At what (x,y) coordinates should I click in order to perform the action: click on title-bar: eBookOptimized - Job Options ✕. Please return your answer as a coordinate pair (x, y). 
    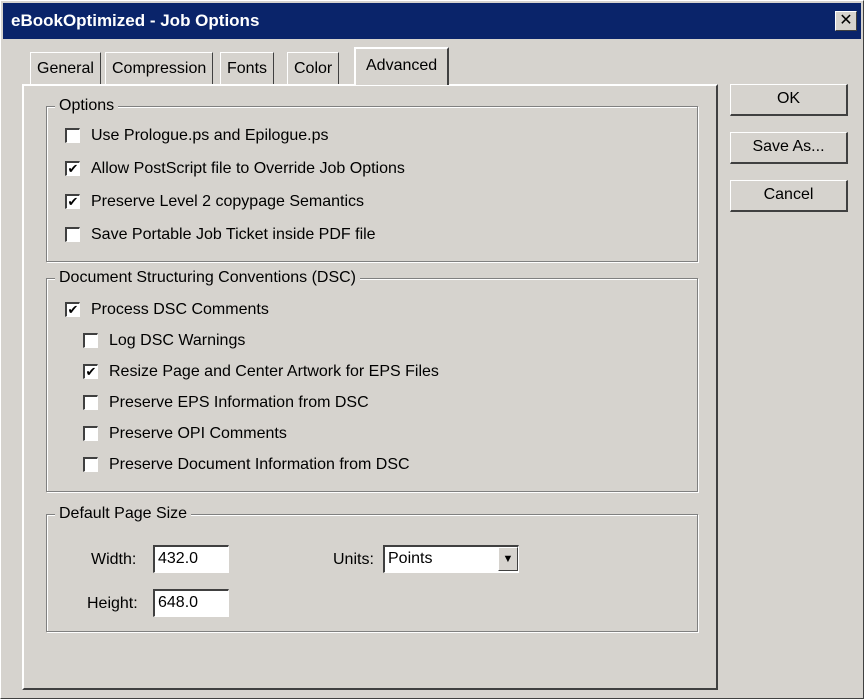
    Looking at the image, I should click on (432, 21).